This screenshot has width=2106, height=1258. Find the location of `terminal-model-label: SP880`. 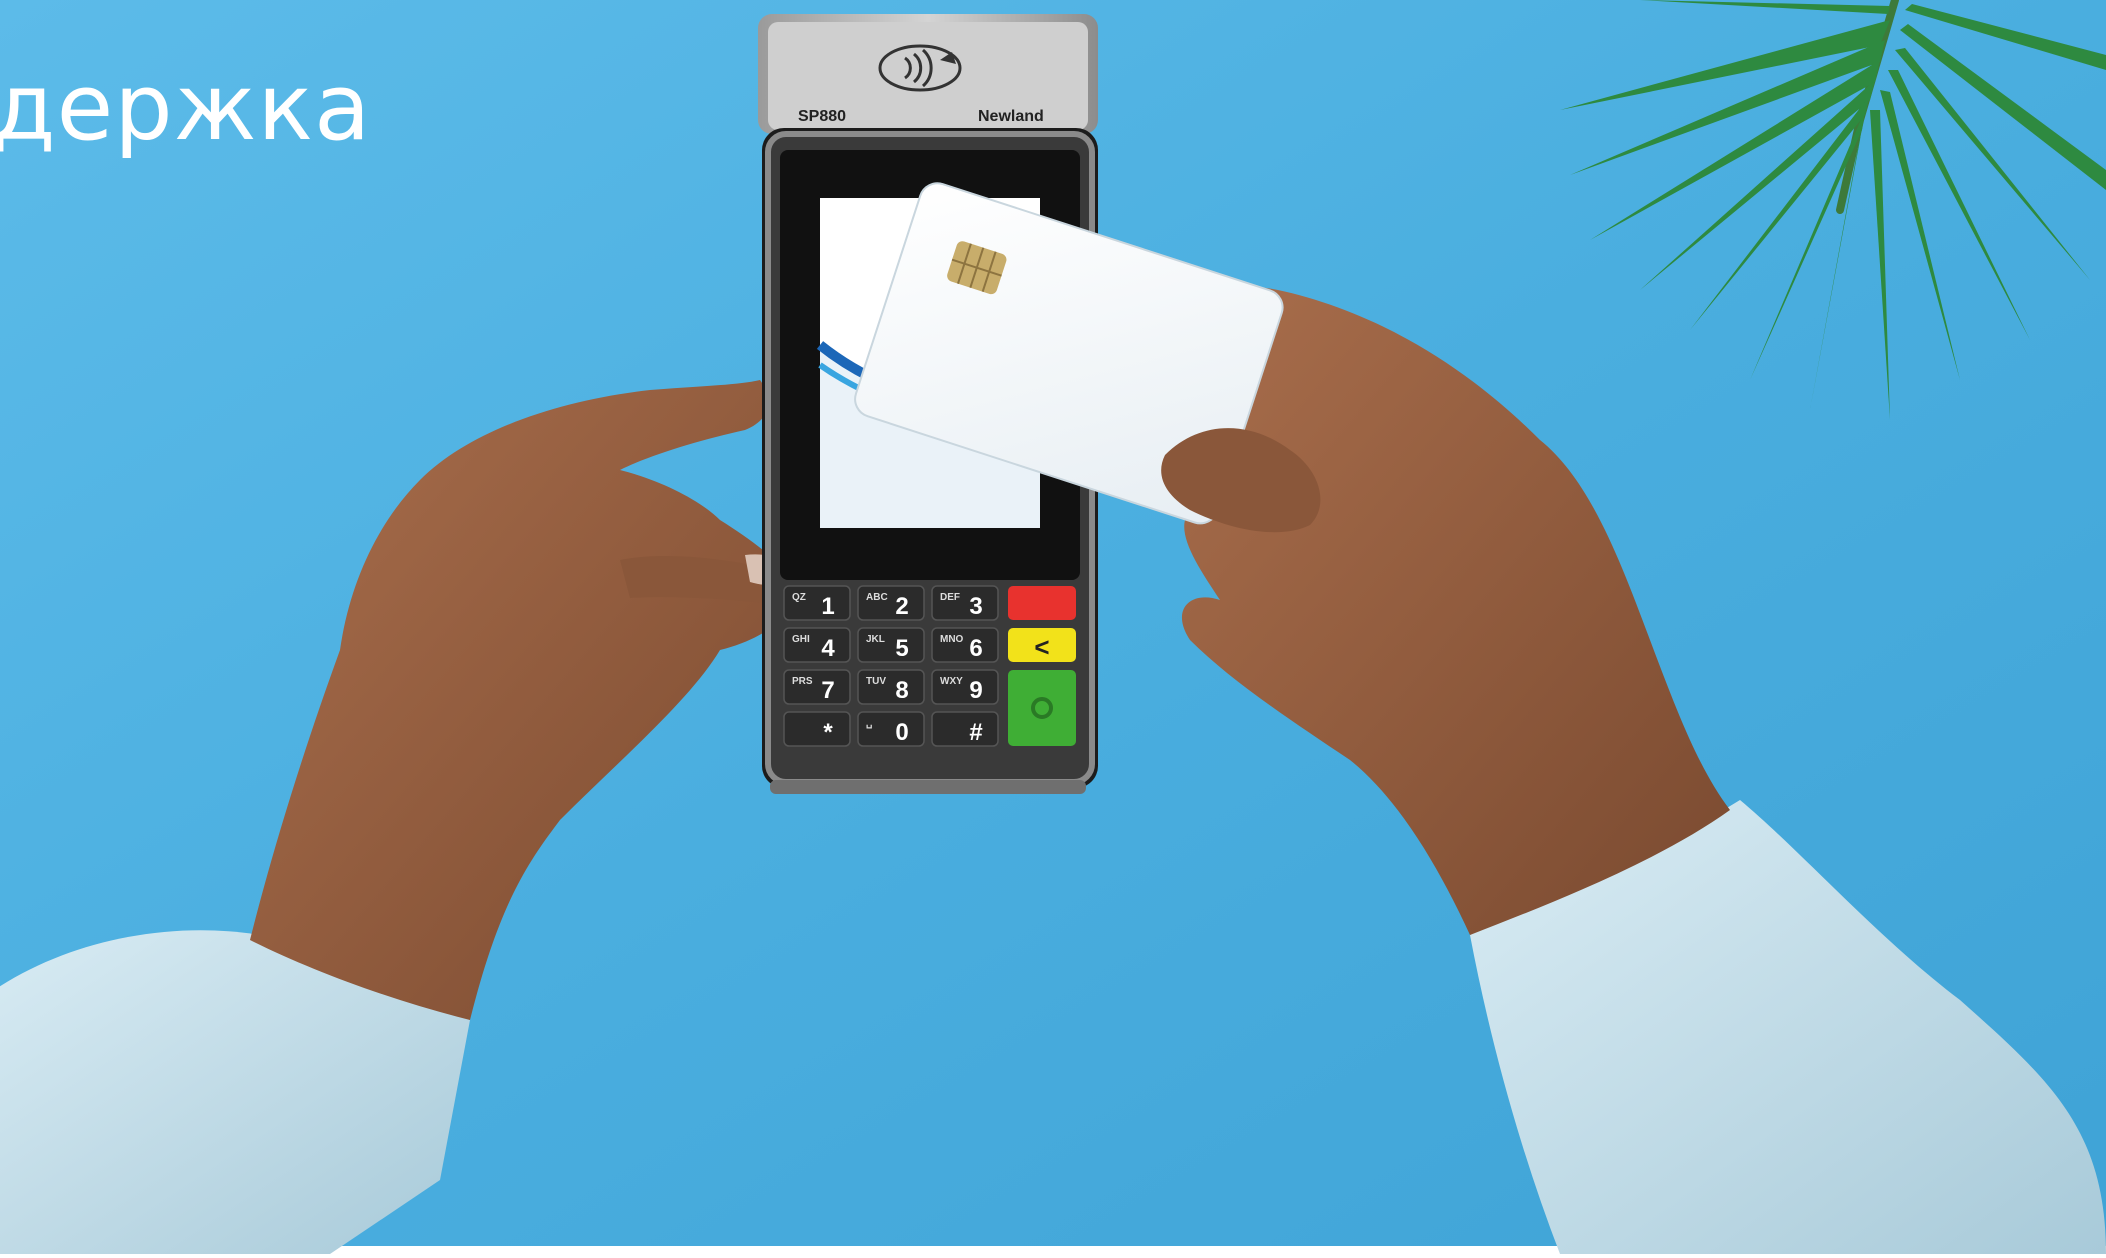

terminal-model-label: SP880 is located at coordinates (822, 116).